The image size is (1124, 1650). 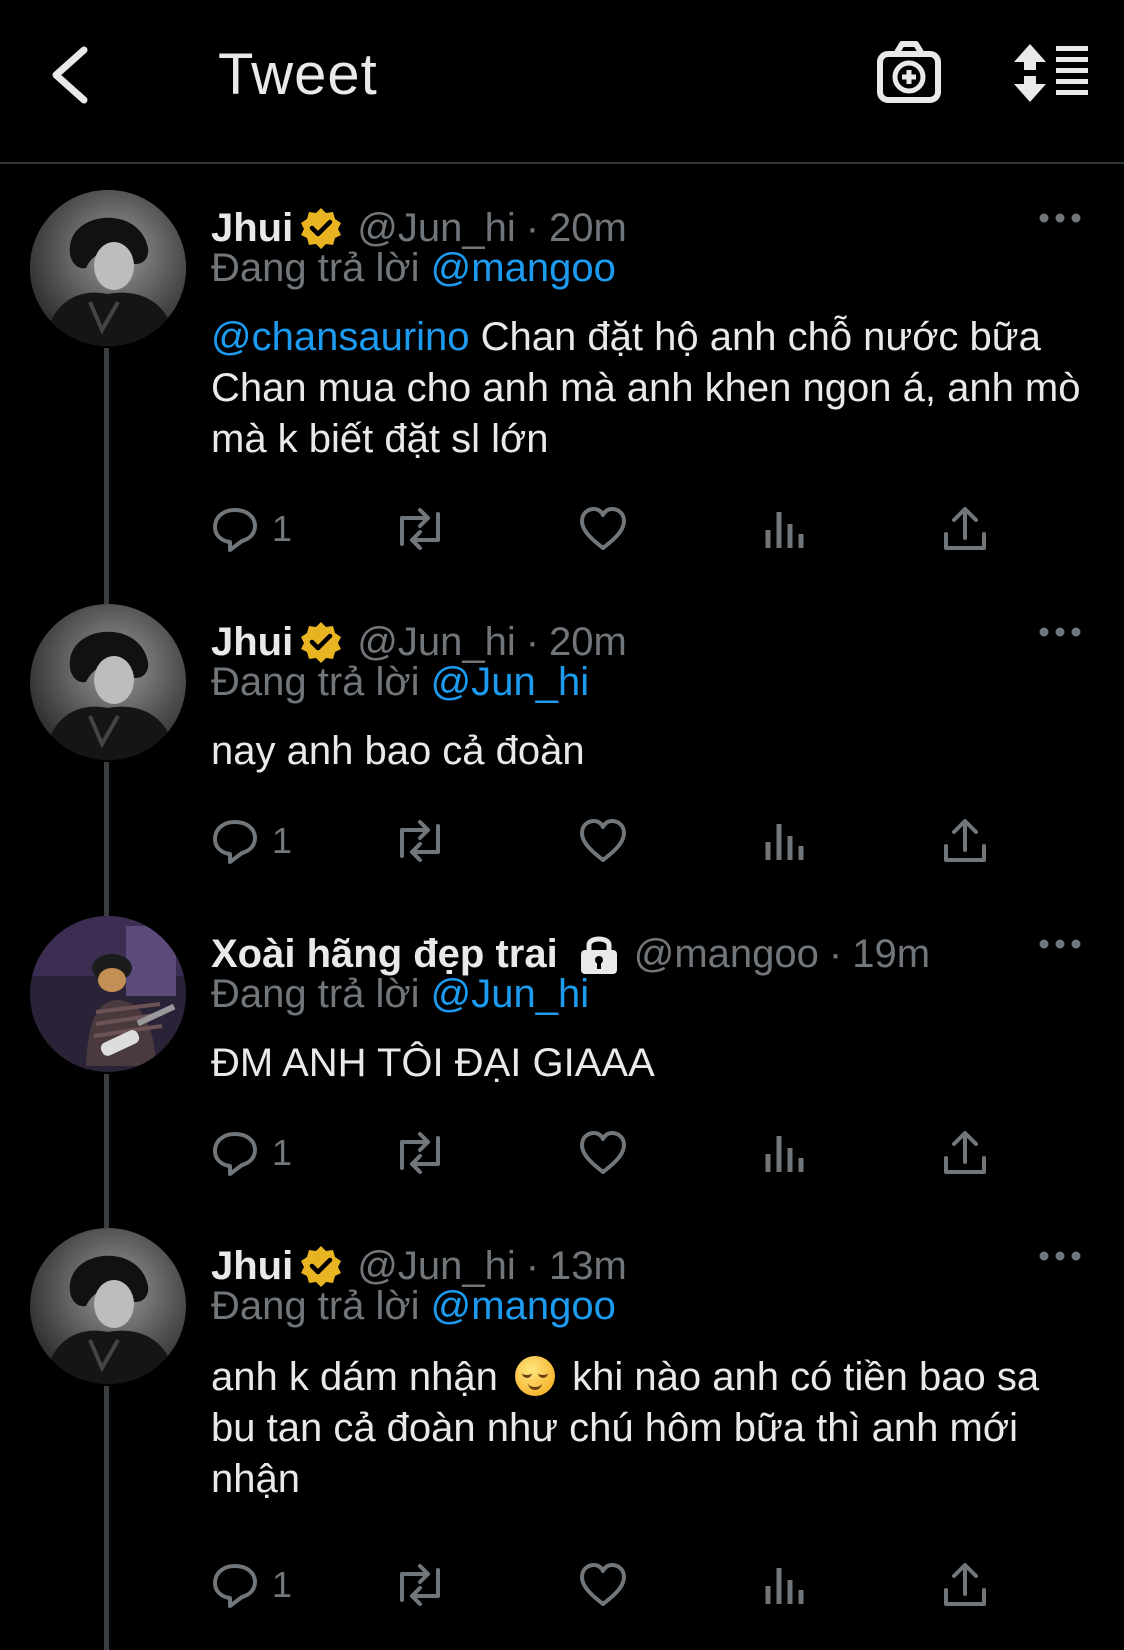 What do you see at coordinates (384, 954) in the screenshot?
I see `display-name: Xoài hãng đẹp trai` at bounding box center [384, 954].